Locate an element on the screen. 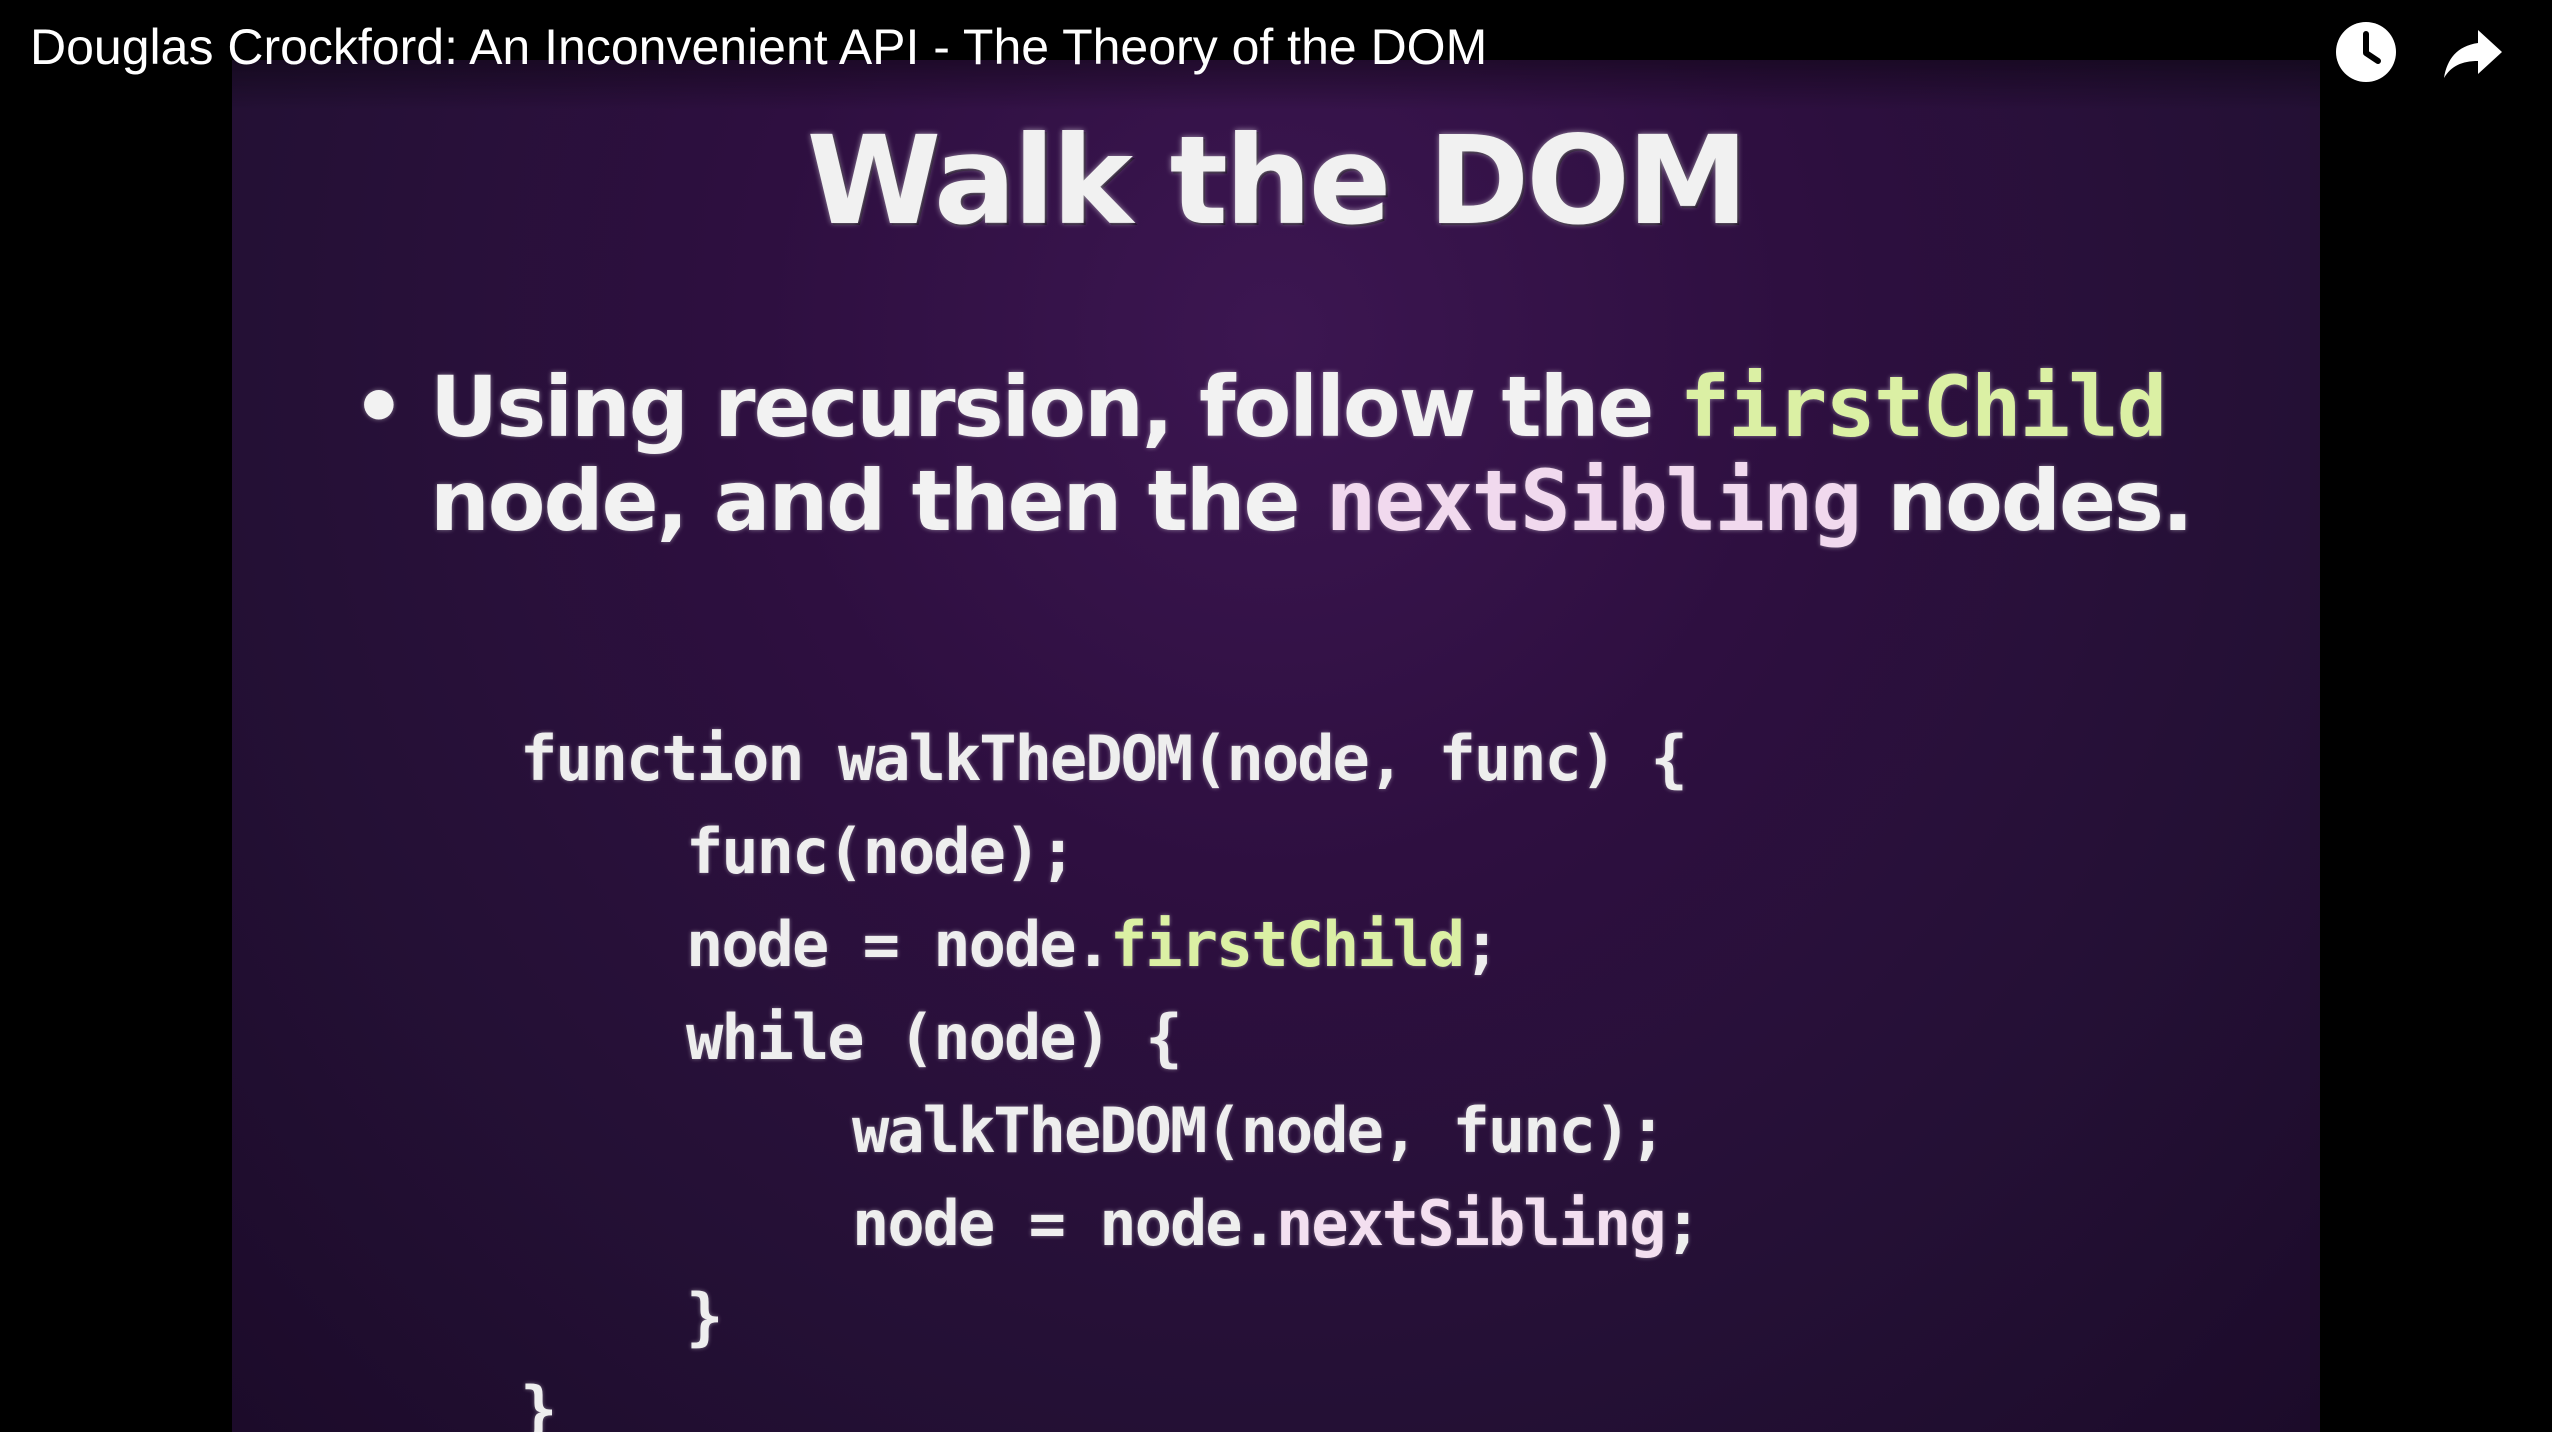 This screenshot has height=1432, width=2552. slide-title: Walk the DOM is located at coordinates (1277, 181).